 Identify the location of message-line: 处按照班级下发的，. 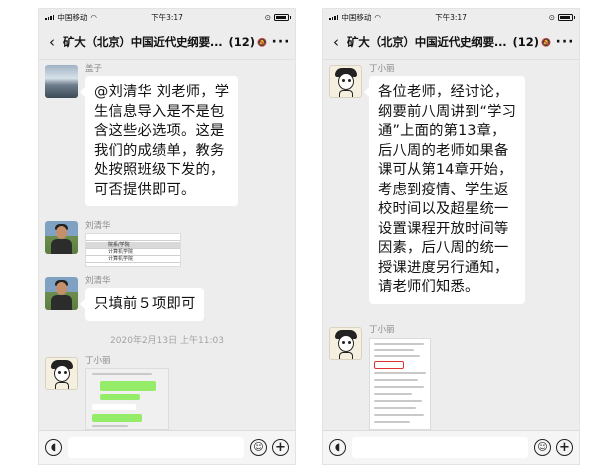
(159, 170).